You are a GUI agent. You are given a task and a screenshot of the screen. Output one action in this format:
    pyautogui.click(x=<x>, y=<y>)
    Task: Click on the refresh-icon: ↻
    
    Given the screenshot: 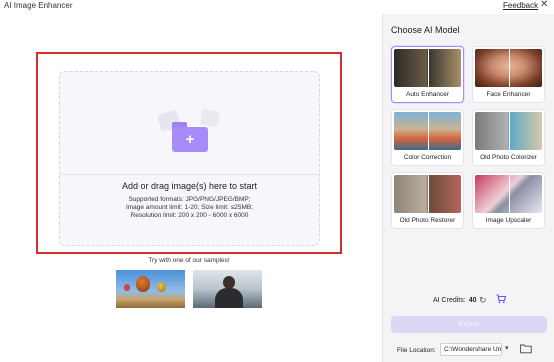 What is the action you would take?
    pyautogui.click(x=483, y=300)
    